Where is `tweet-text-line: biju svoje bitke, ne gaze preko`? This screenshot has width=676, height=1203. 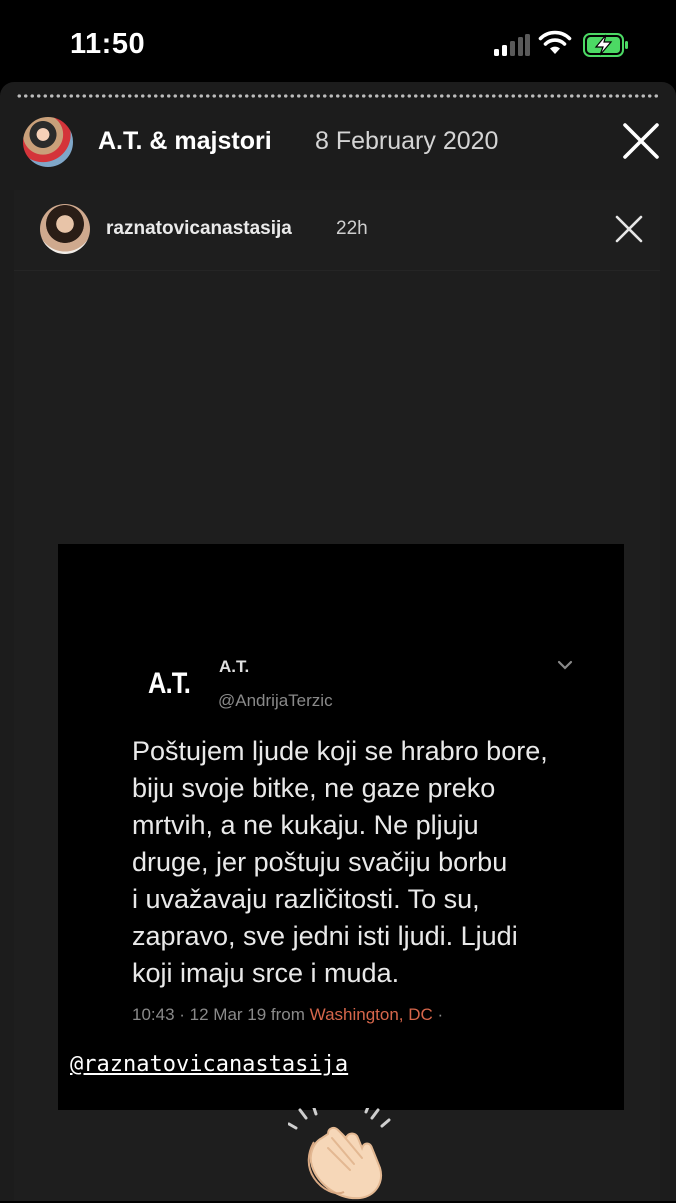
tweet-text-line: biju svoje bitke, ne gaze preko is located at coordinates (314, 788).